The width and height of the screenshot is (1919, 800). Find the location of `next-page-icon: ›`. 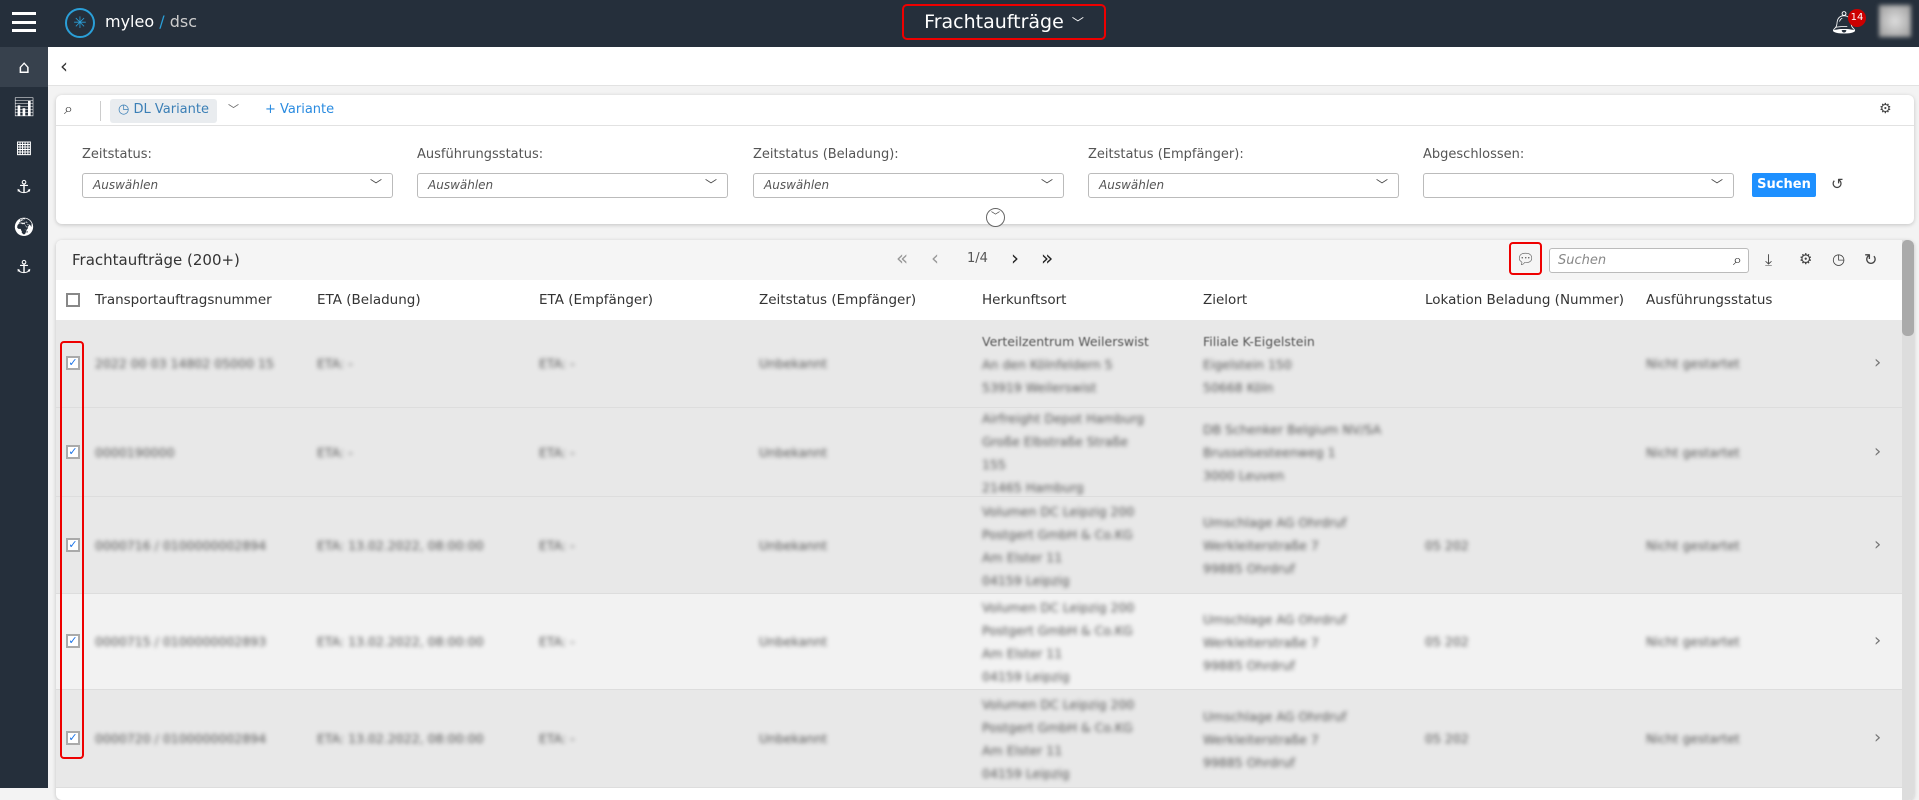

next-page-icon: › is located at coordinates (1015, 258).